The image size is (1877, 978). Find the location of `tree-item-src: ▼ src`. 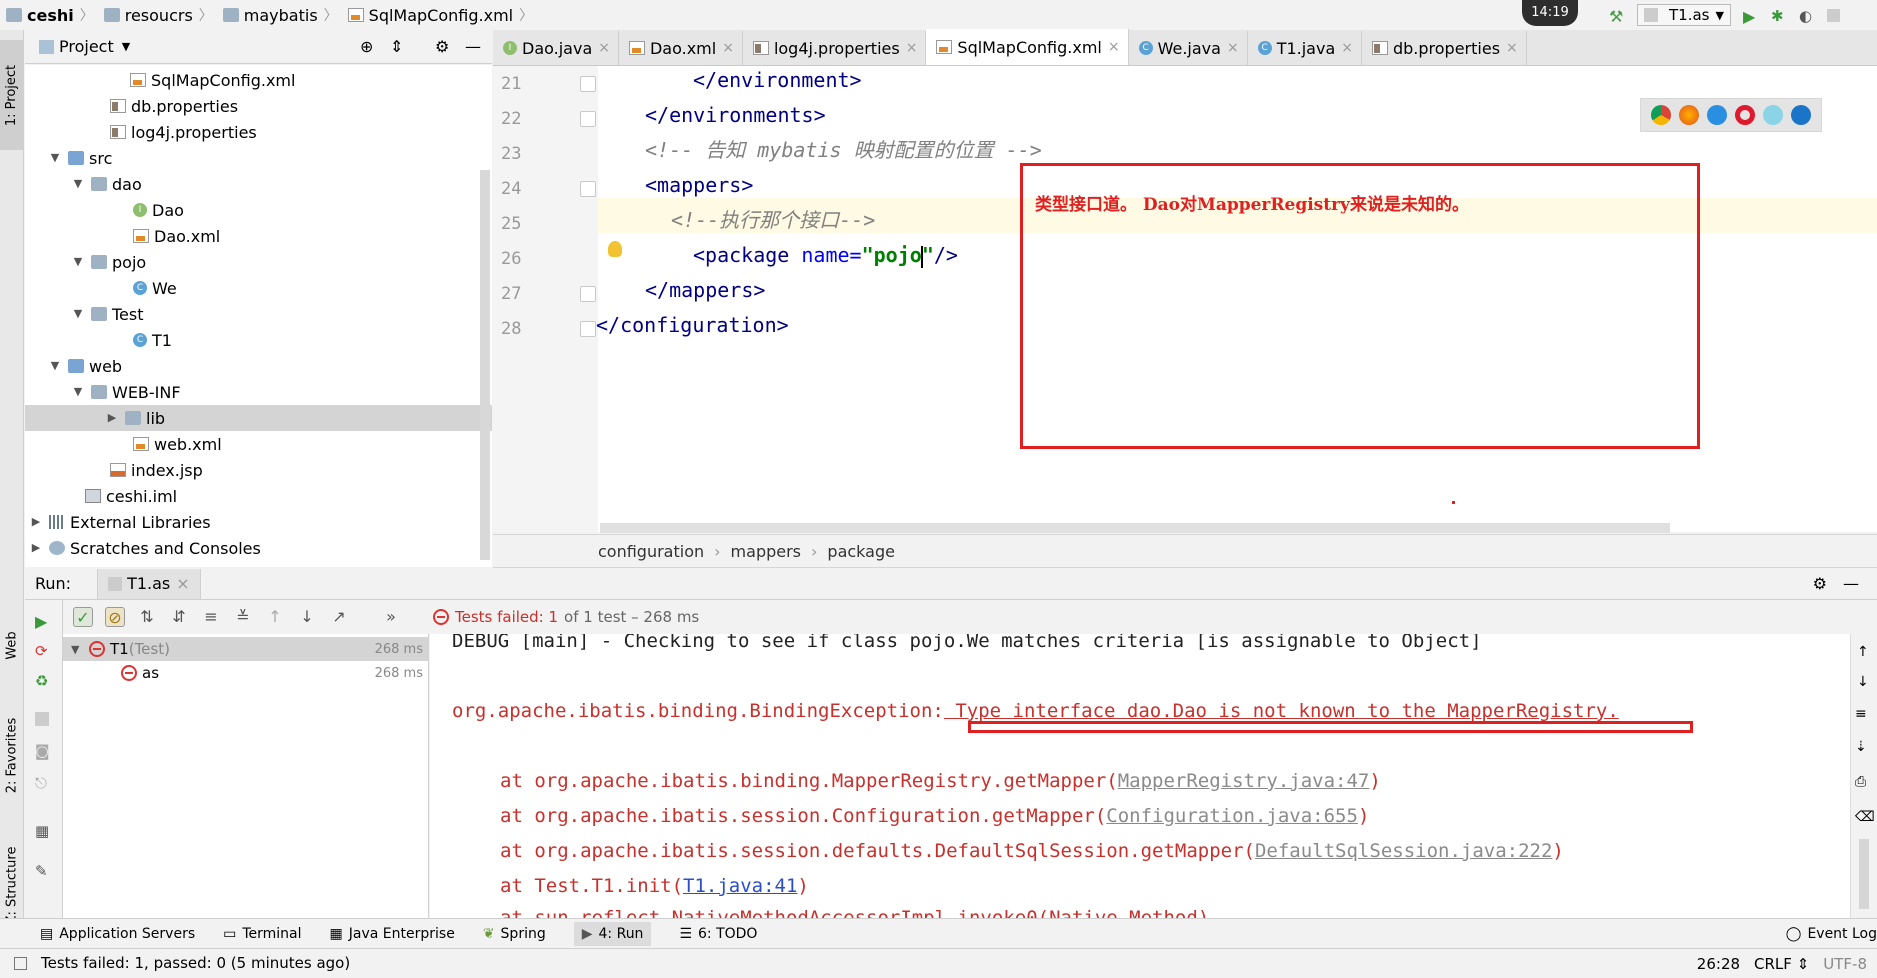

tree-item-src: ▼ src is located at coordinates (258, 158).